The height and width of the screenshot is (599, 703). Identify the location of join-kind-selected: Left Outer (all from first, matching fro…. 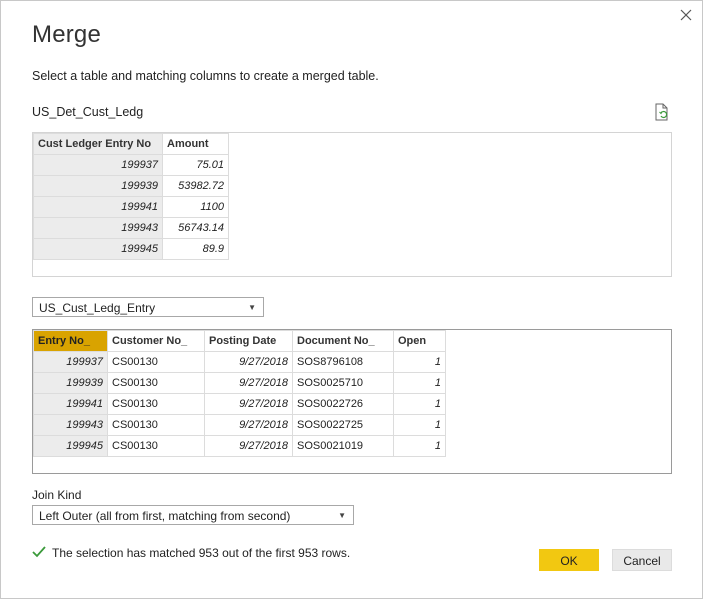
(165, 516).